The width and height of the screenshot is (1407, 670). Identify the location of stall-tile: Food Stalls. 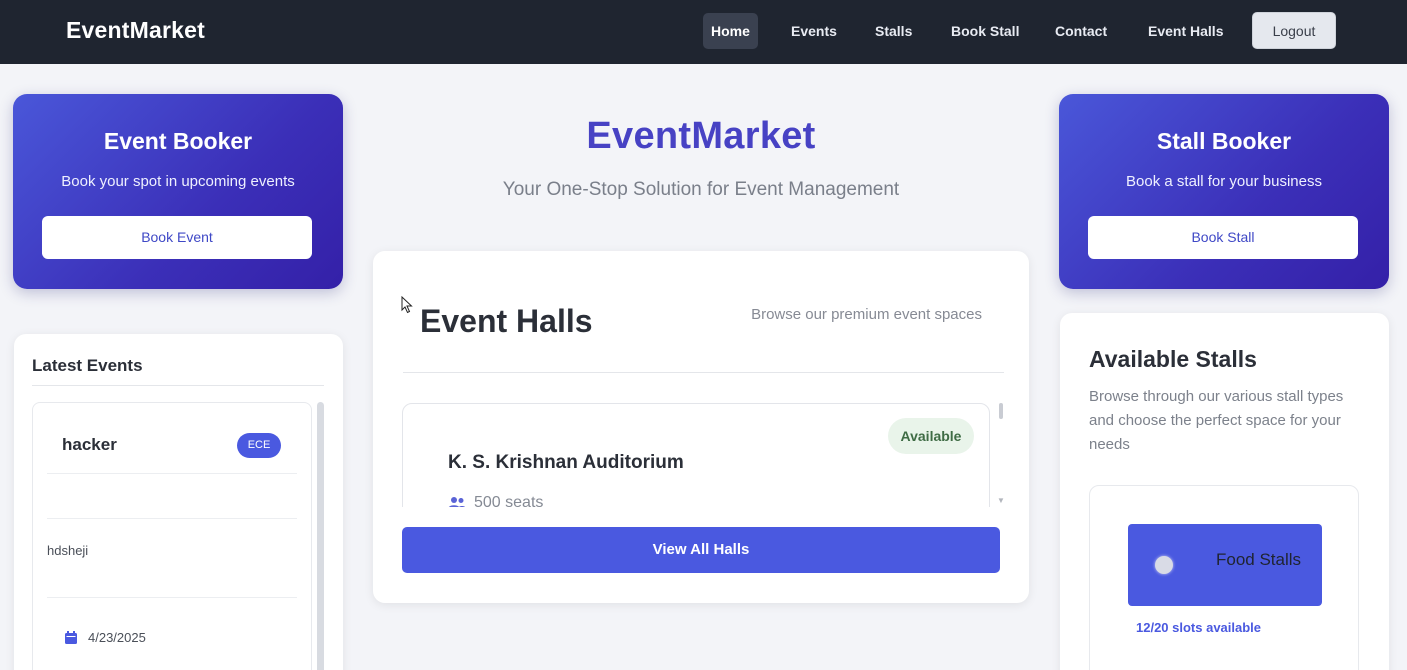
(1225, 565).